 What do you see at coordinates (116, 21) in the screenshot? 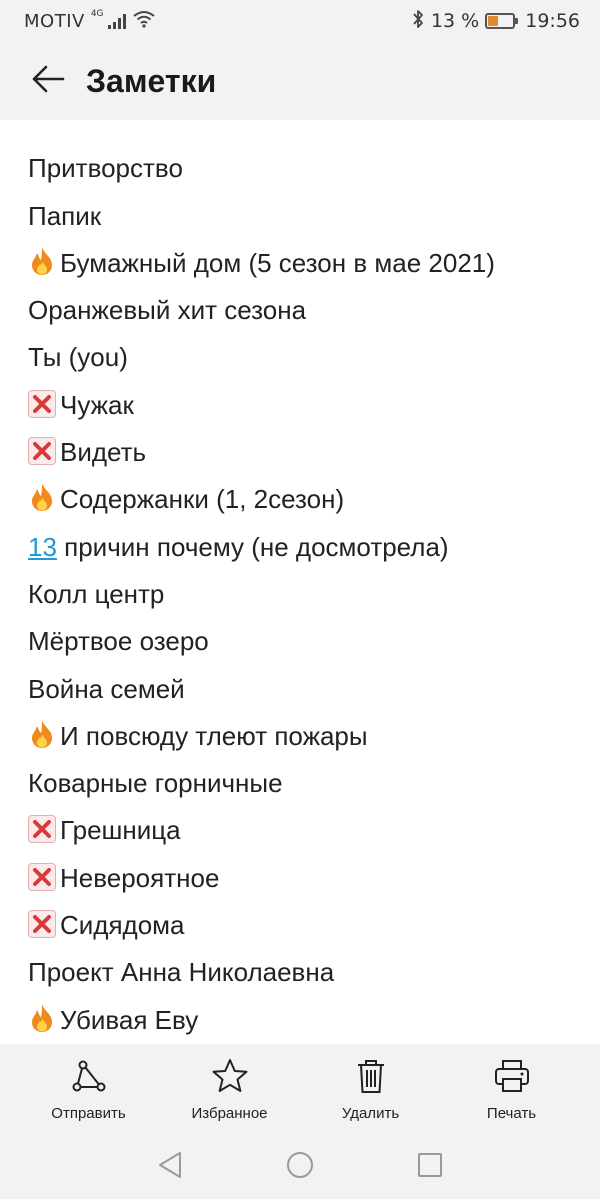
I see `signal-icon` at bounding box center [116, 21].